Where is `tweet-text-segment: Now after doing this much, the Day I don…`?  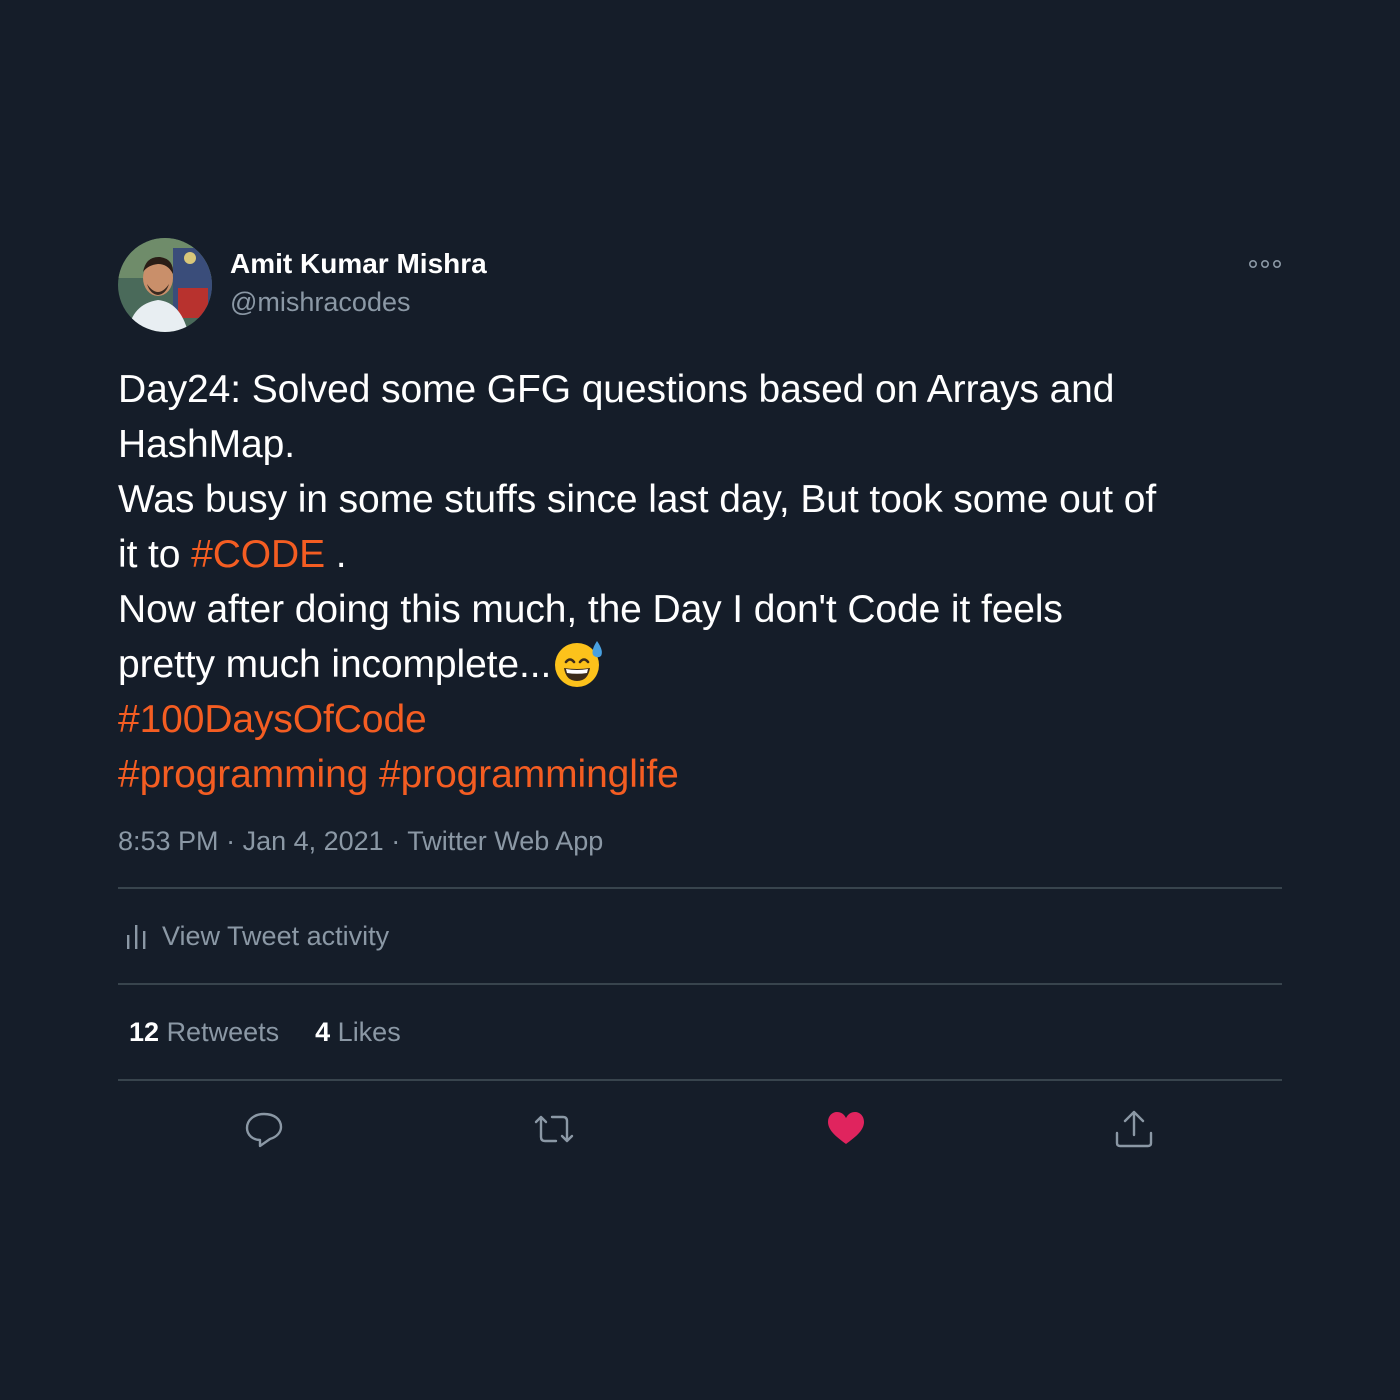
tweet-text-segment: Now after doing this much, the Day I don… is located at coordinates (590, 609).